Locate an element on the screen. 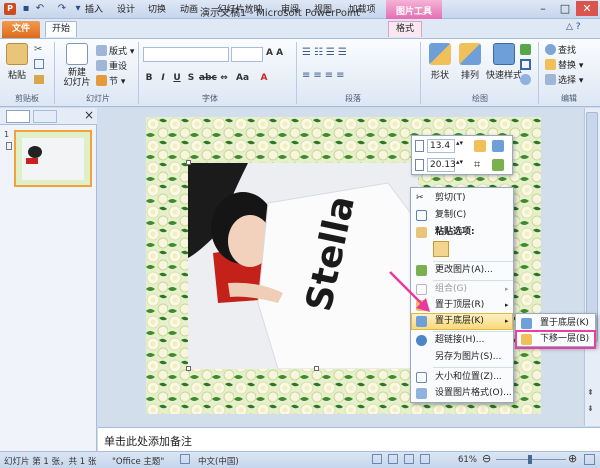 The width and height of the screenshot is (600, 468). width-input: 20.13 is located at coordinates (441, 165).